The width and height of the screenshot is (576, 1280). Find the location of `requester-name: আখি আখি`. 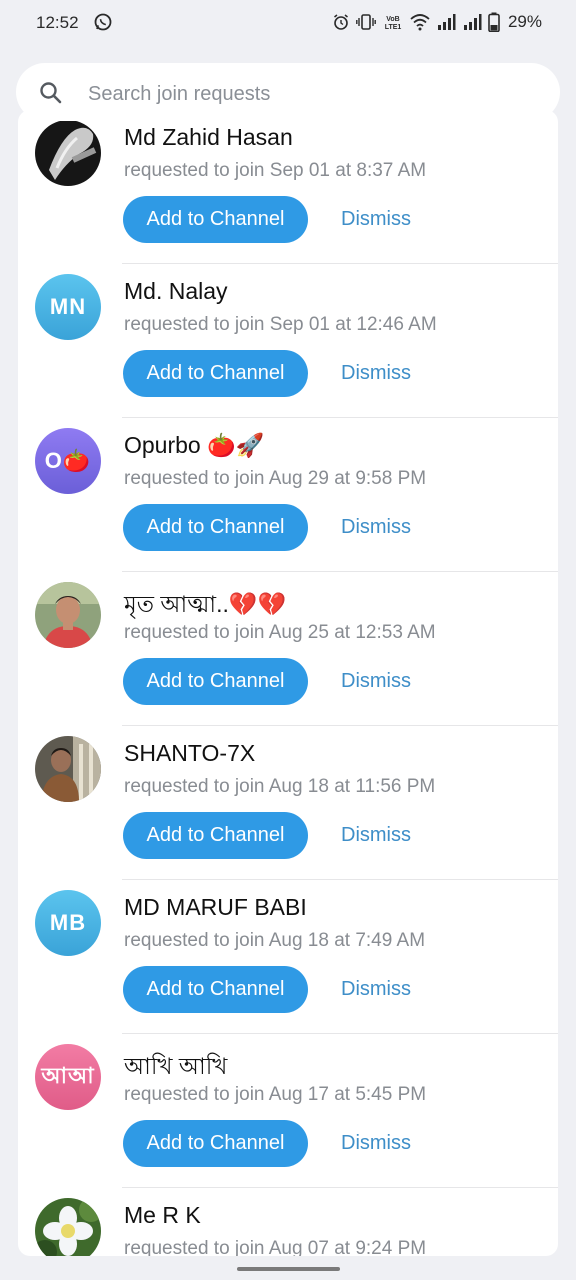

requester-name: আখি আখি is located at coordinates (176, 1066).